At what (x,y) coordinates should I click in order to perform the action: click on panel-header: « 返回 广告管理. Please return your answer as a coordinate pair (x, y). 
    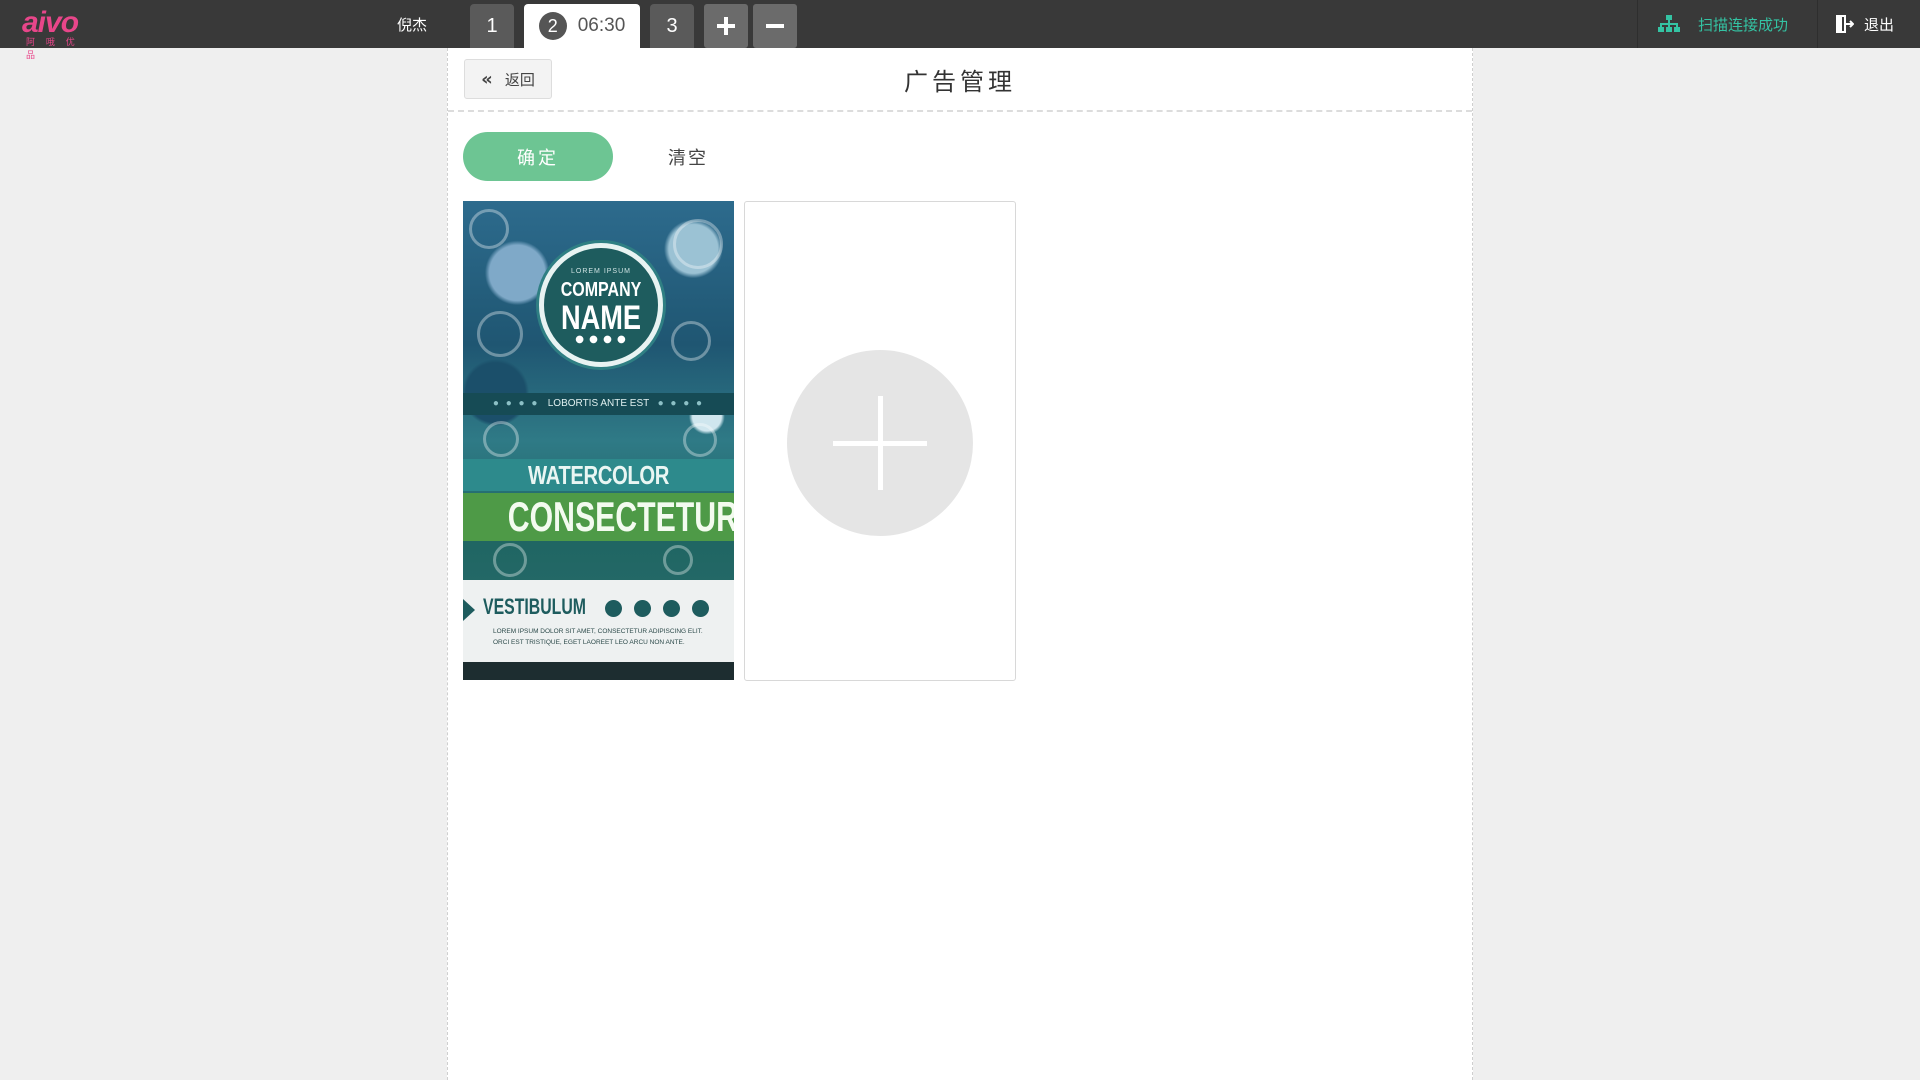
    Looking at the image, I should click on (960, 80).